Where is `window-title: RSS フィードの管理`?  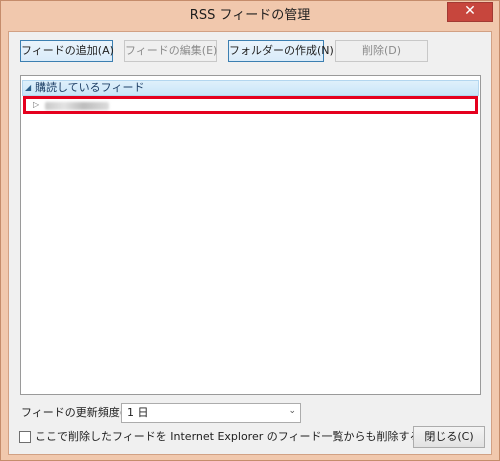 window-title: RSS フィードの管理 is located at coordinates (250, 15).